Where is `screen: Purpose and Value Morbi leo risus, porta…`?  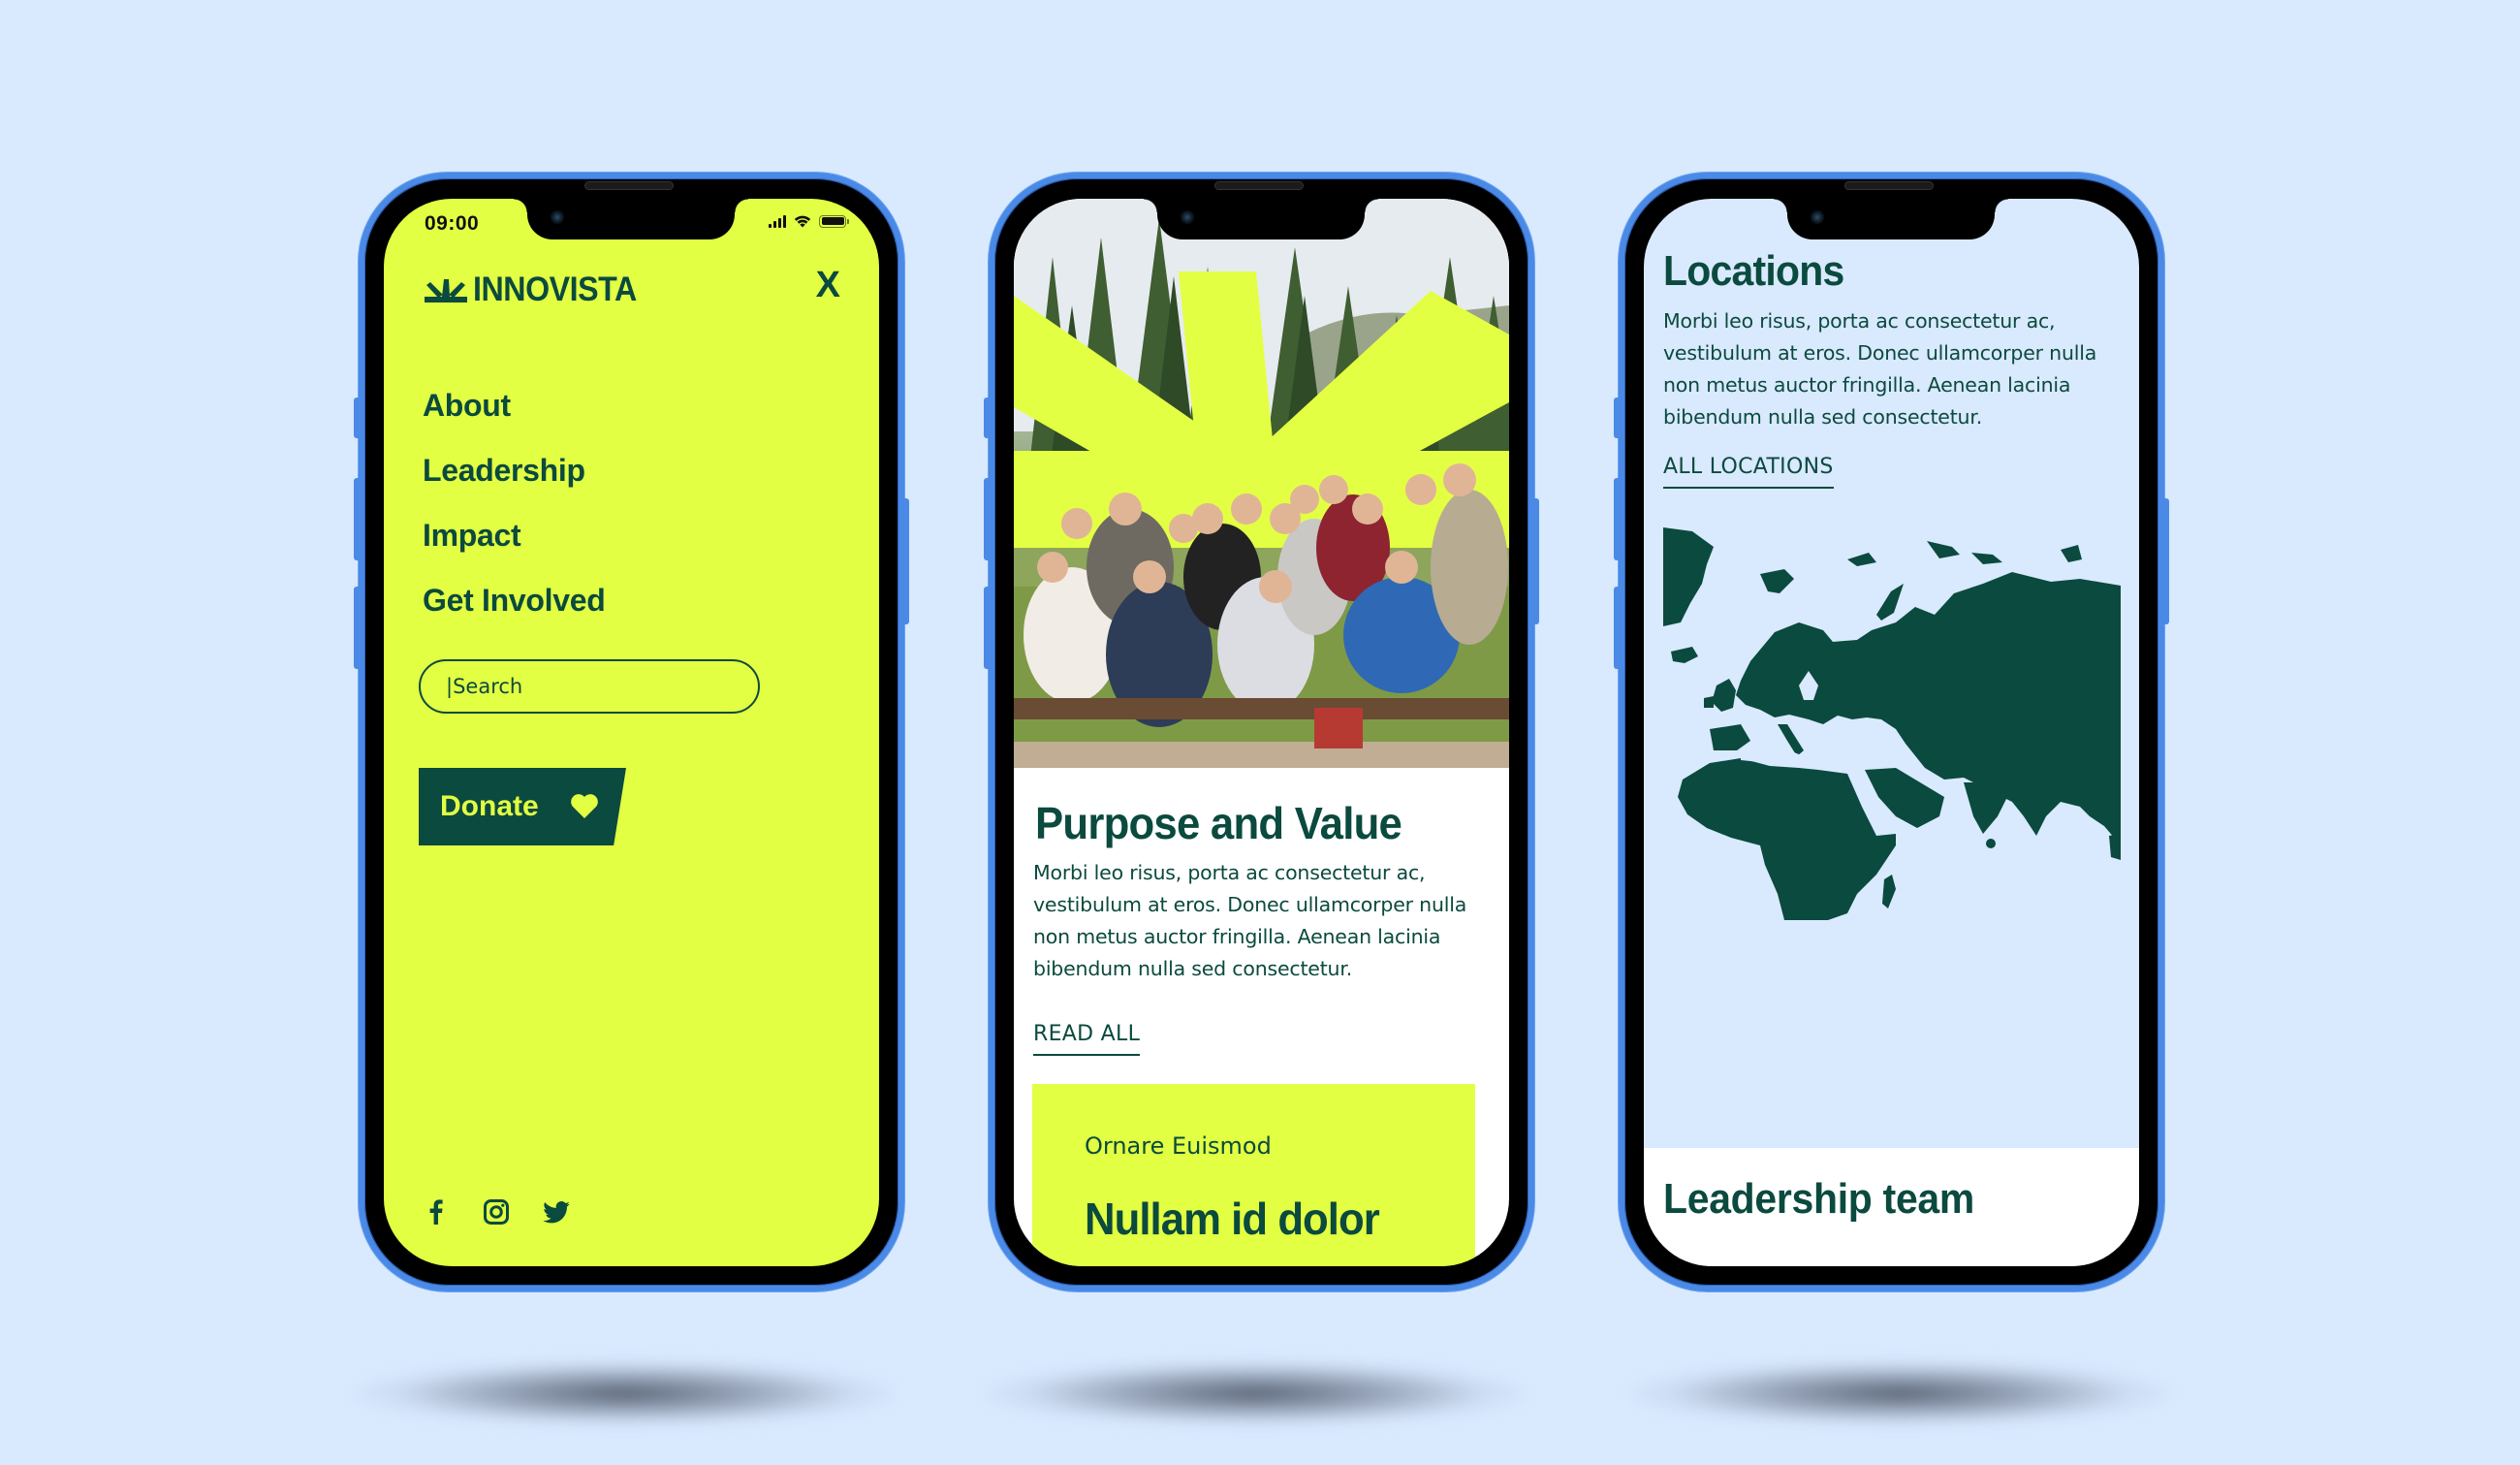 screen: Purpose and Value Morbi leo risus, porta… is located at coordinates (1262, 732).